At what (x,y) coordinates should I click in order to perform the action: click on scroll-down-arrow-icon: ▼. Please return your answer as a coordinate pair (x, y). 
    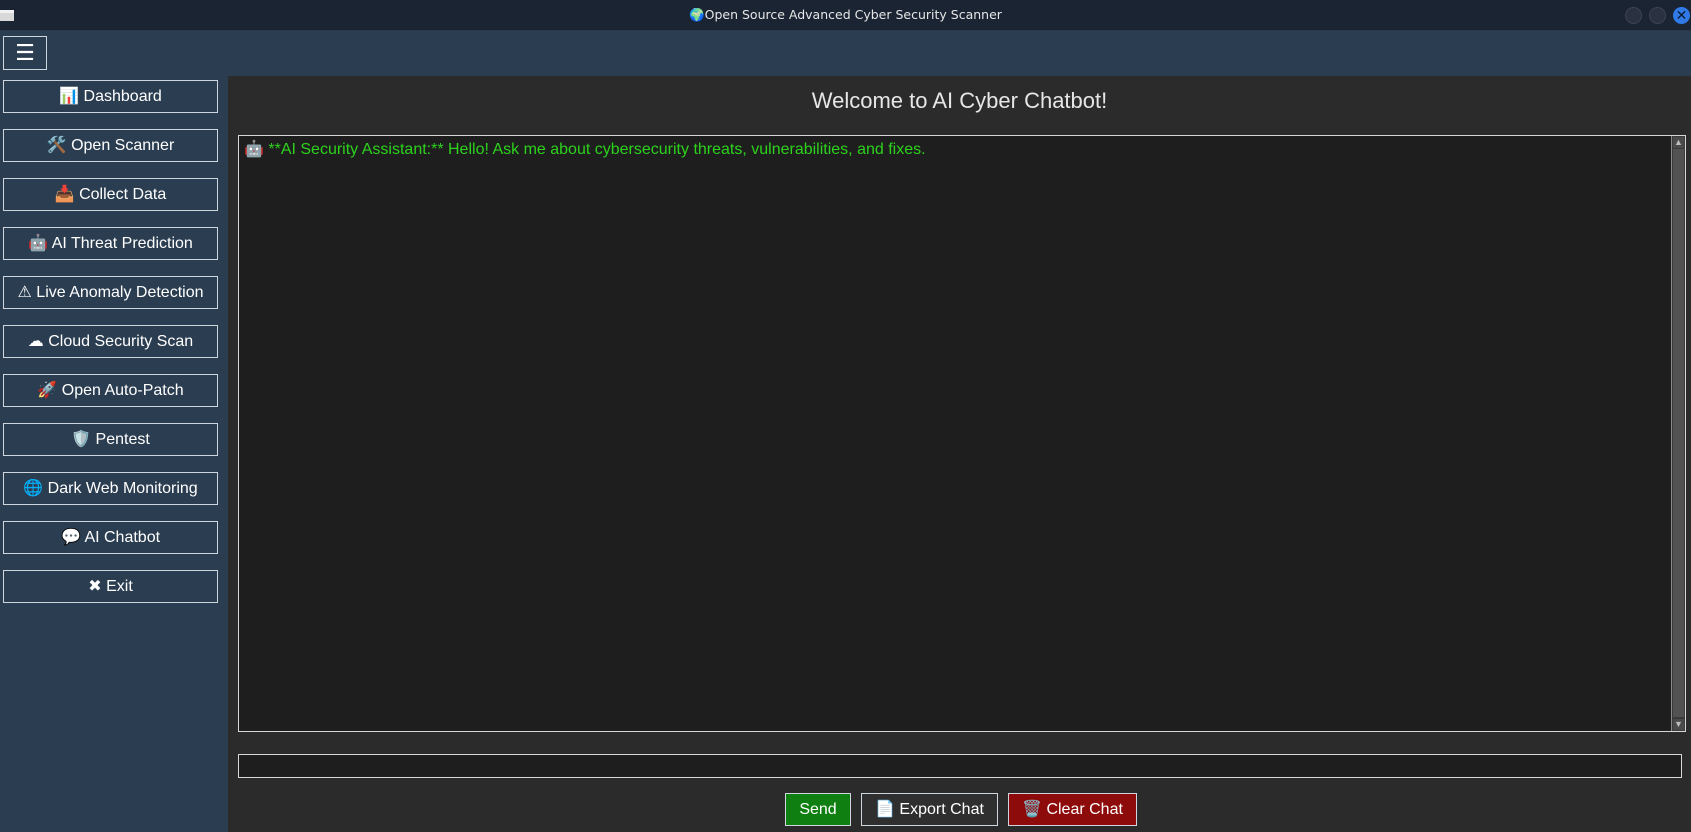
    Looking at the image, I should click on (1678, 724).